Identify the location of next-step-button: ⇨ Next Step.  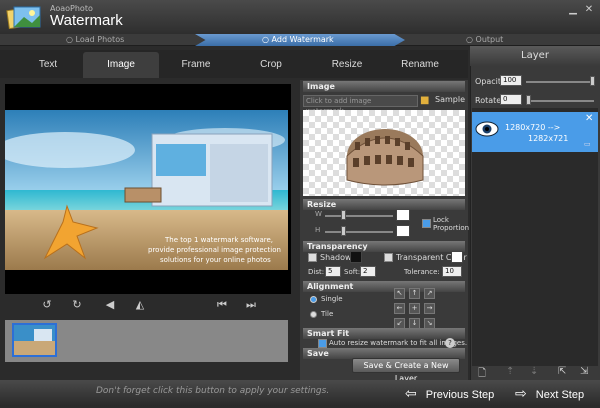
(557, 393).